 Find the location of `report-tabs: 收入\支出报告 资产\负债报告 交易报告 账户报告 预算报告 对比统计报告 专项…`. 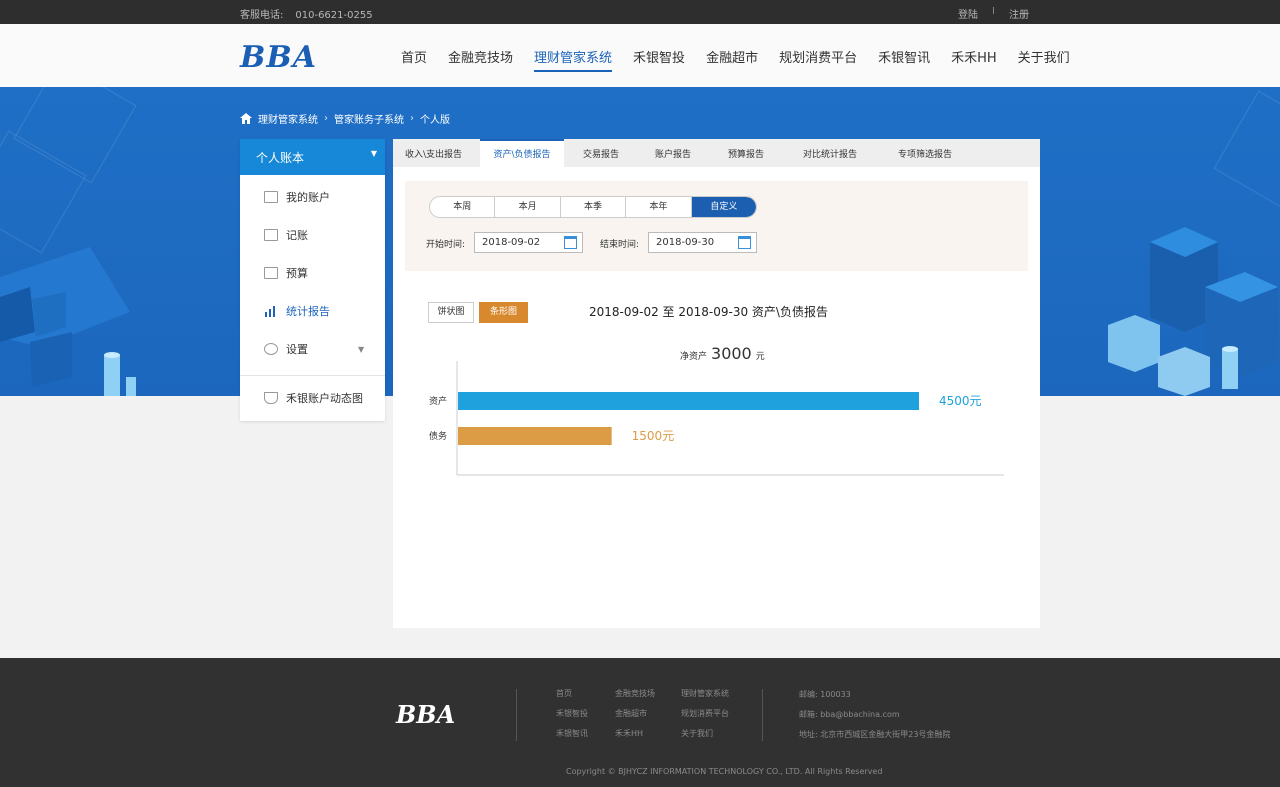

report-tabs: 收入\支出报告 资产\负债报告 交易报告 账户报告 预算报告 对比统计报告 专项… is located at coordinates (716, 153).